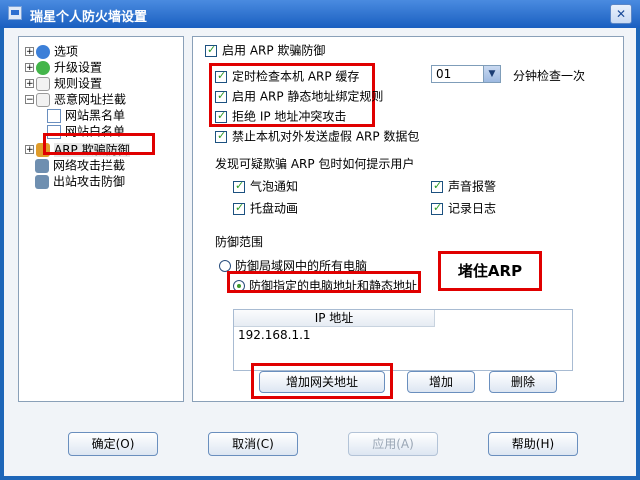 The height and width of the screenshot is (480, 640). I want to click on tree-item-network-attack: 网络攻击拦截, so click(80, 165).